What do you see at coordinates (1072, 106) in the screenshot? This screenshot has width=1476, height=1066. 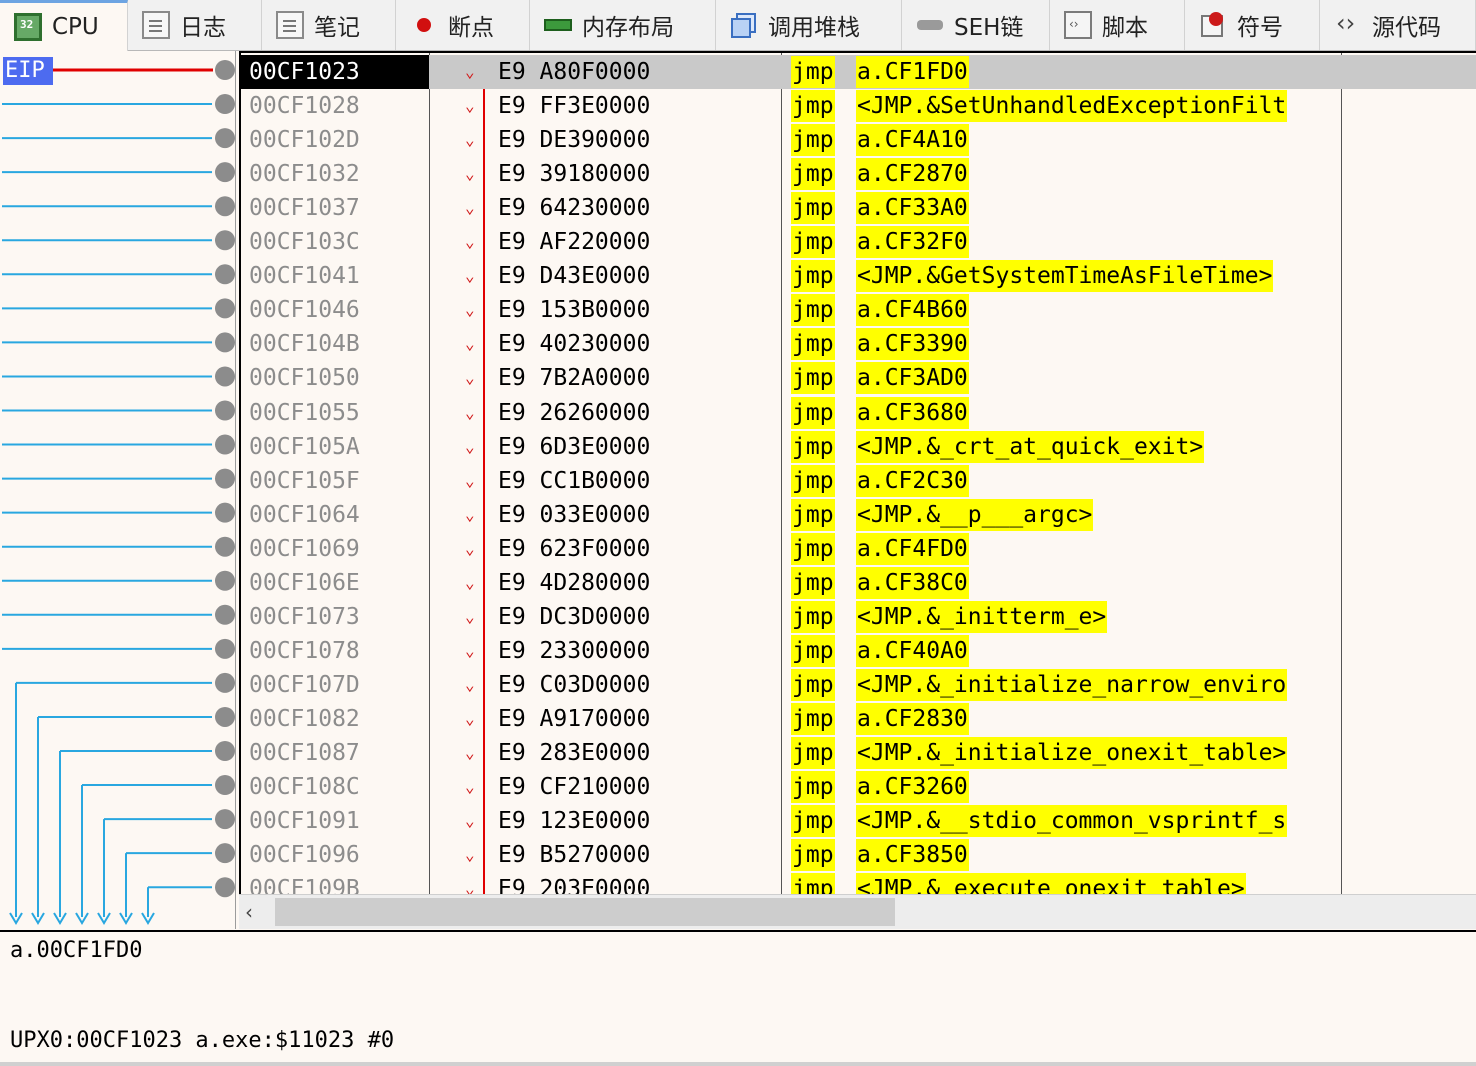 I see `instruction-operand: <JMP.&SetUnhandledExceptionFilt` at bounding box center [1072, 106].